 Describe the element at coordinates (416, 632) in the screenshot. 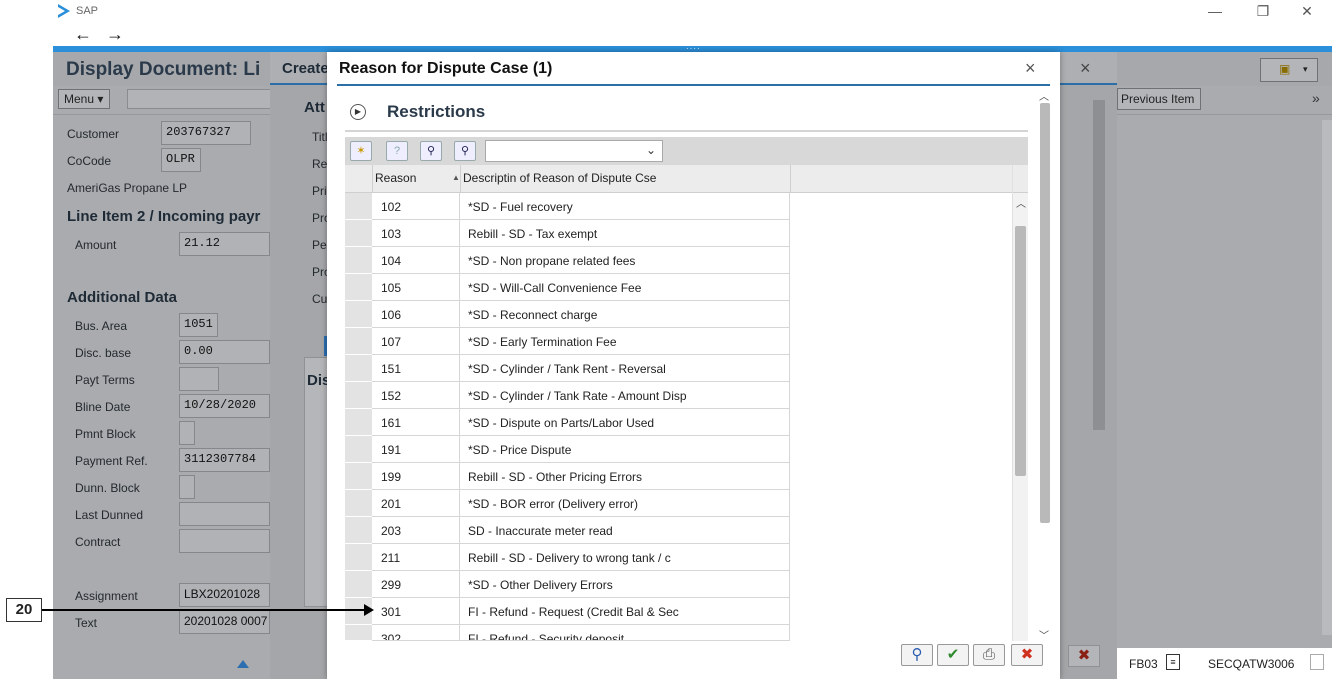

I see `reason-code-cell: 302` at that location.